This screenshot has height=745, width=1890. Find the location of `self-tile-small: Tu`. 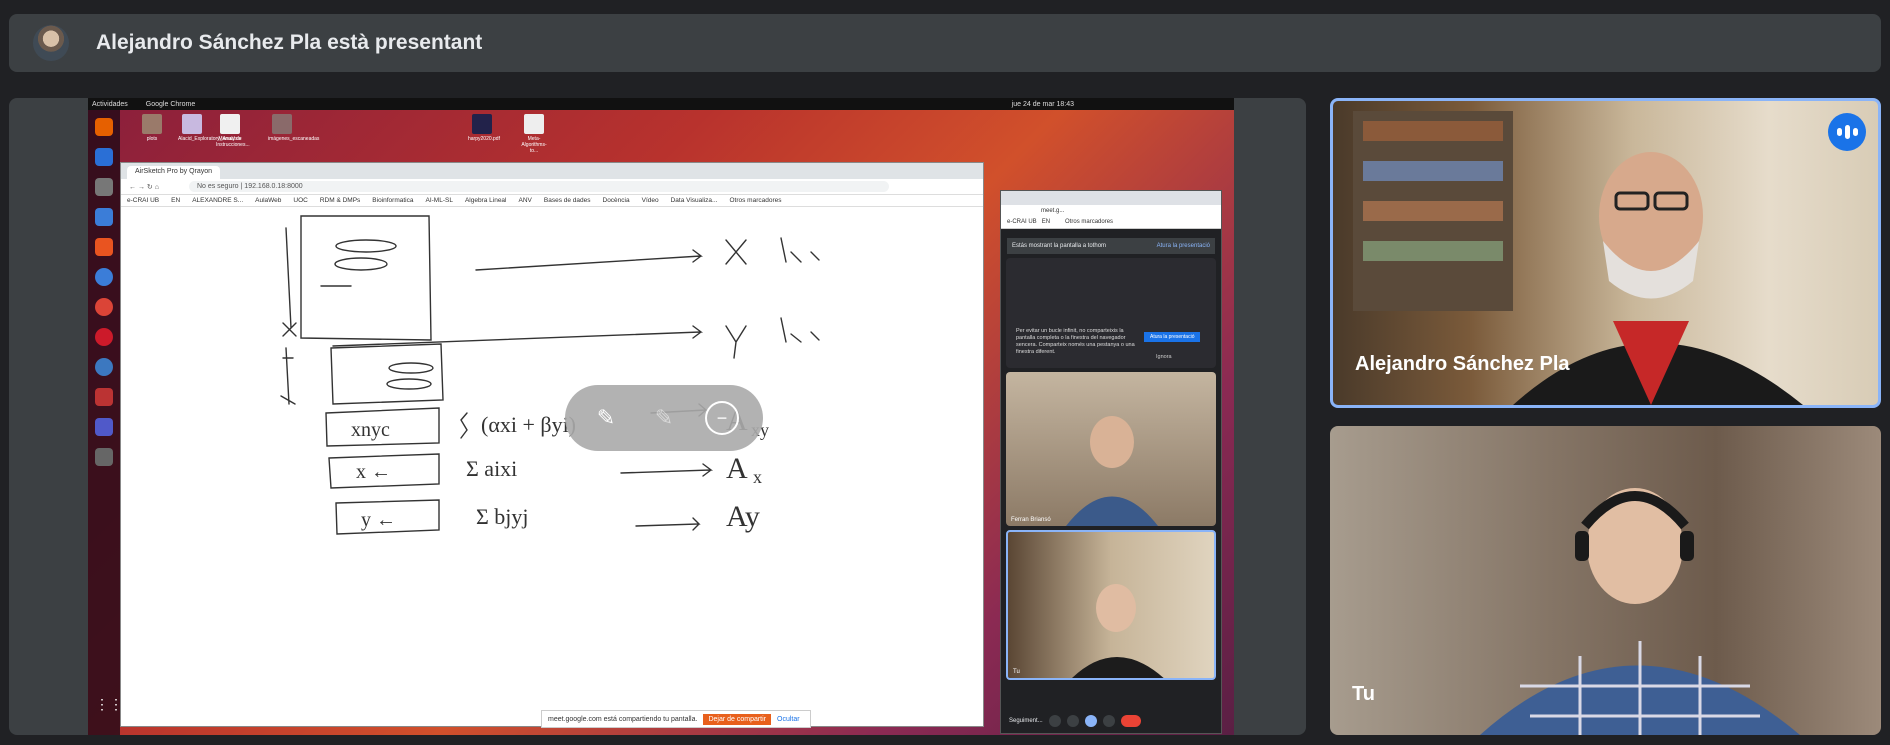

self-tile-small: Tu is located at coordinates (1111, 605).